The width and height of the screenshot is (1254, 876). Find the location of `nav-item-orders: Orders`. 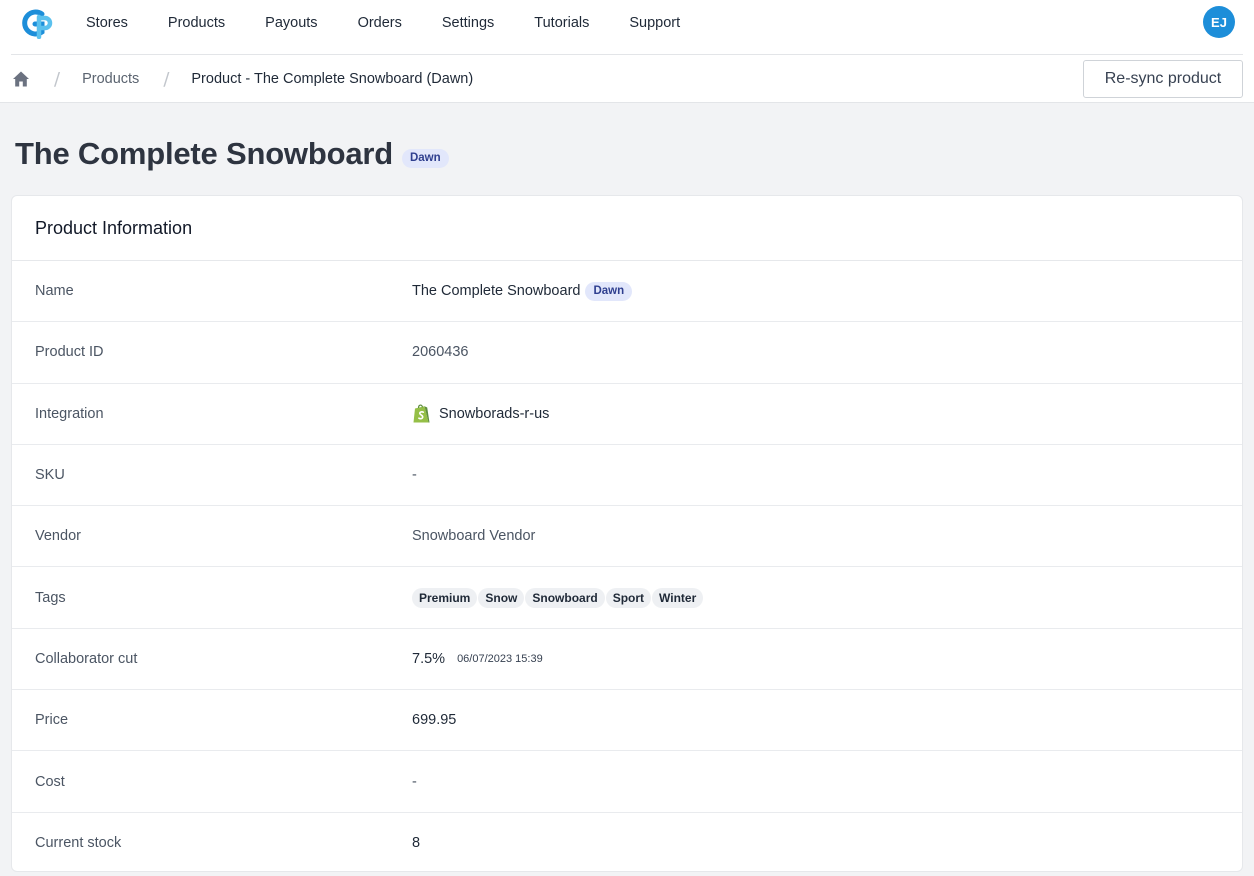

nav-item-orders: Orders is located at coordinates (380, 23).